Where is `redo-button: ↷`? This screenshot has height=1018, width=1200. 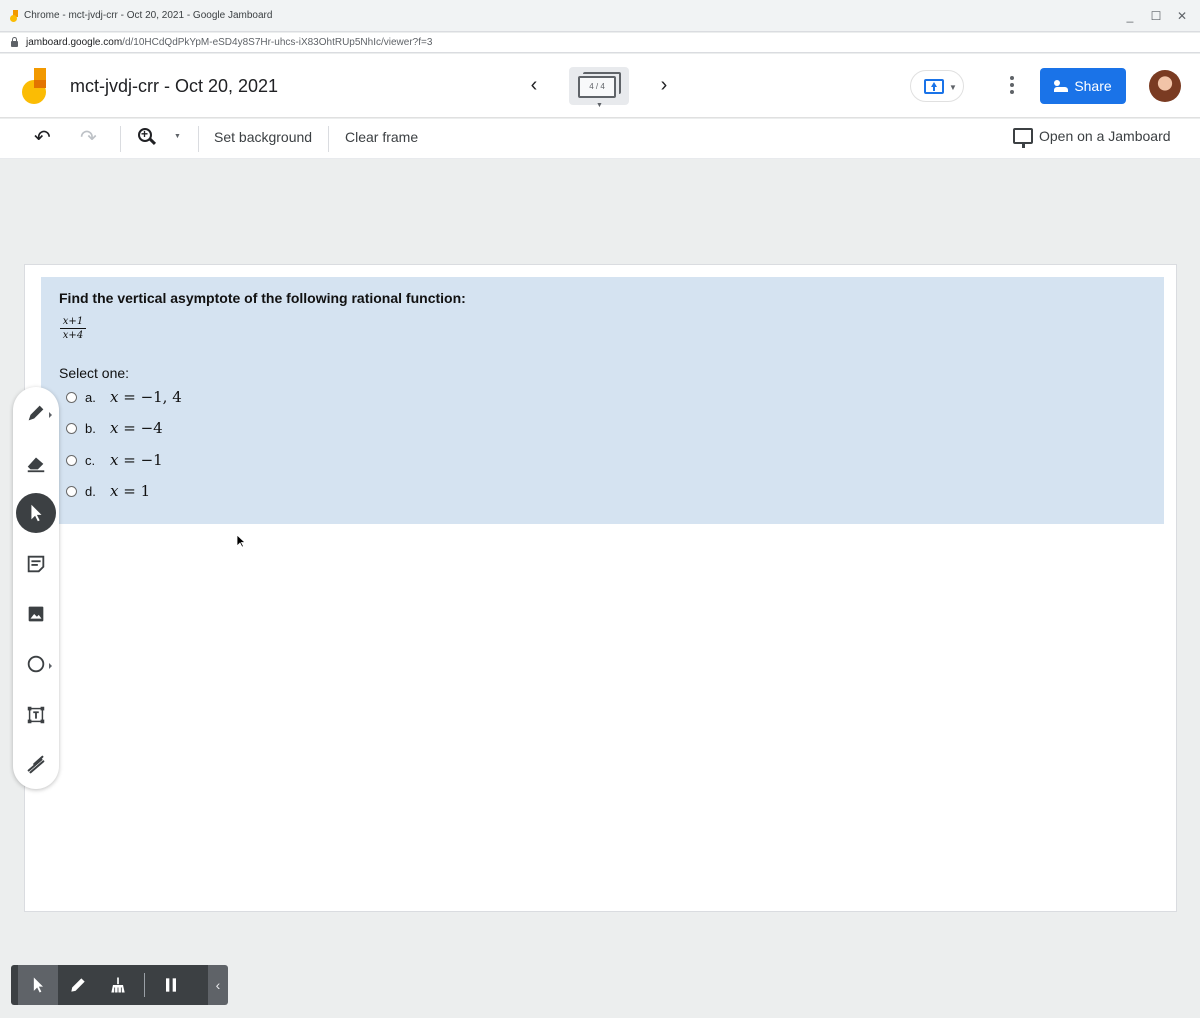 redo-button: ↷ is located at coordinates (88, 138).